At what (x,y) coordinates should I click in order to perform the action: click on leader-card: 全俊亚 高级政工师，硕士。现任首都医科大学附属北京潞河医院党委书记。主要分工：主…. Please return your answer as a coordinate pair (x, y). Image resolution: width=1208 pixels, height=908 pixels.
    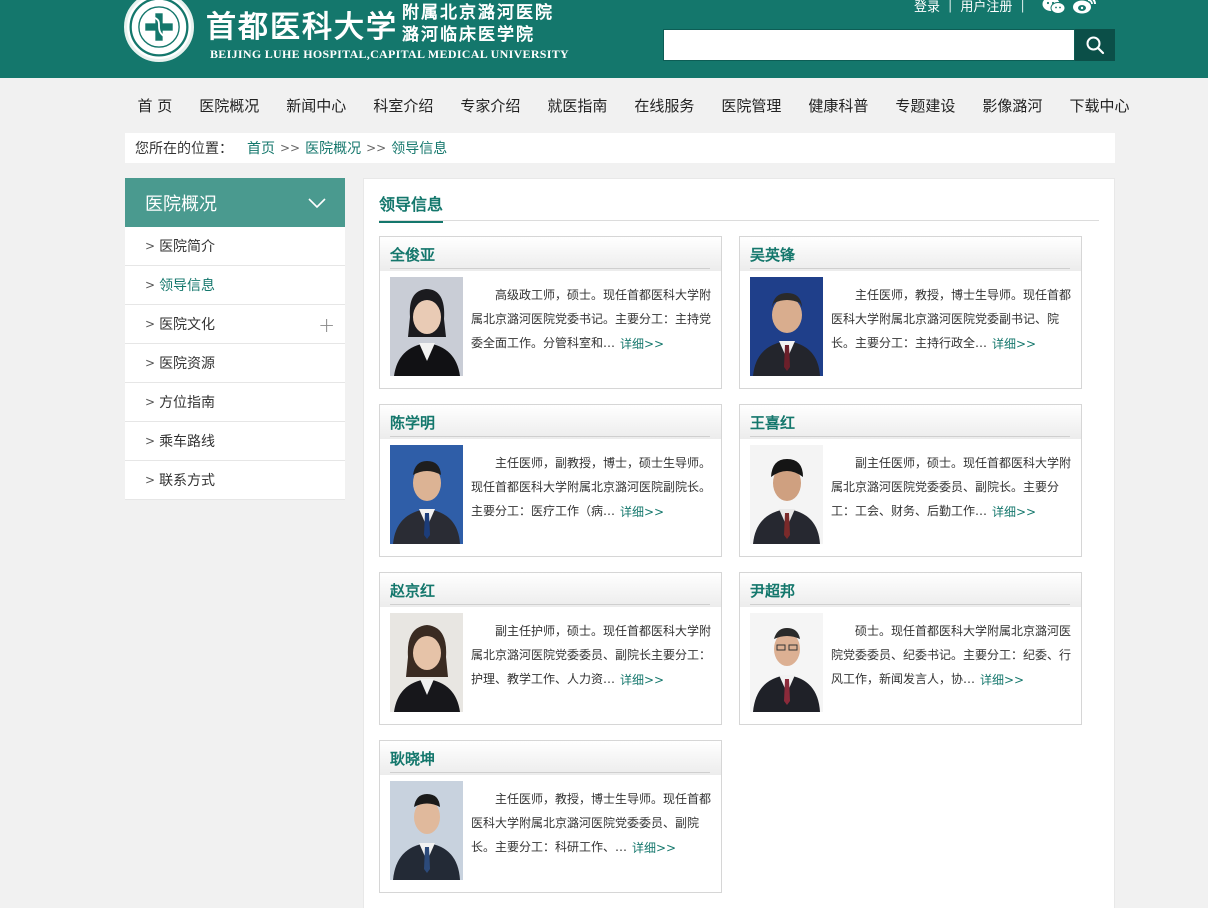
    Looking at the image, I should click on (550, 312).